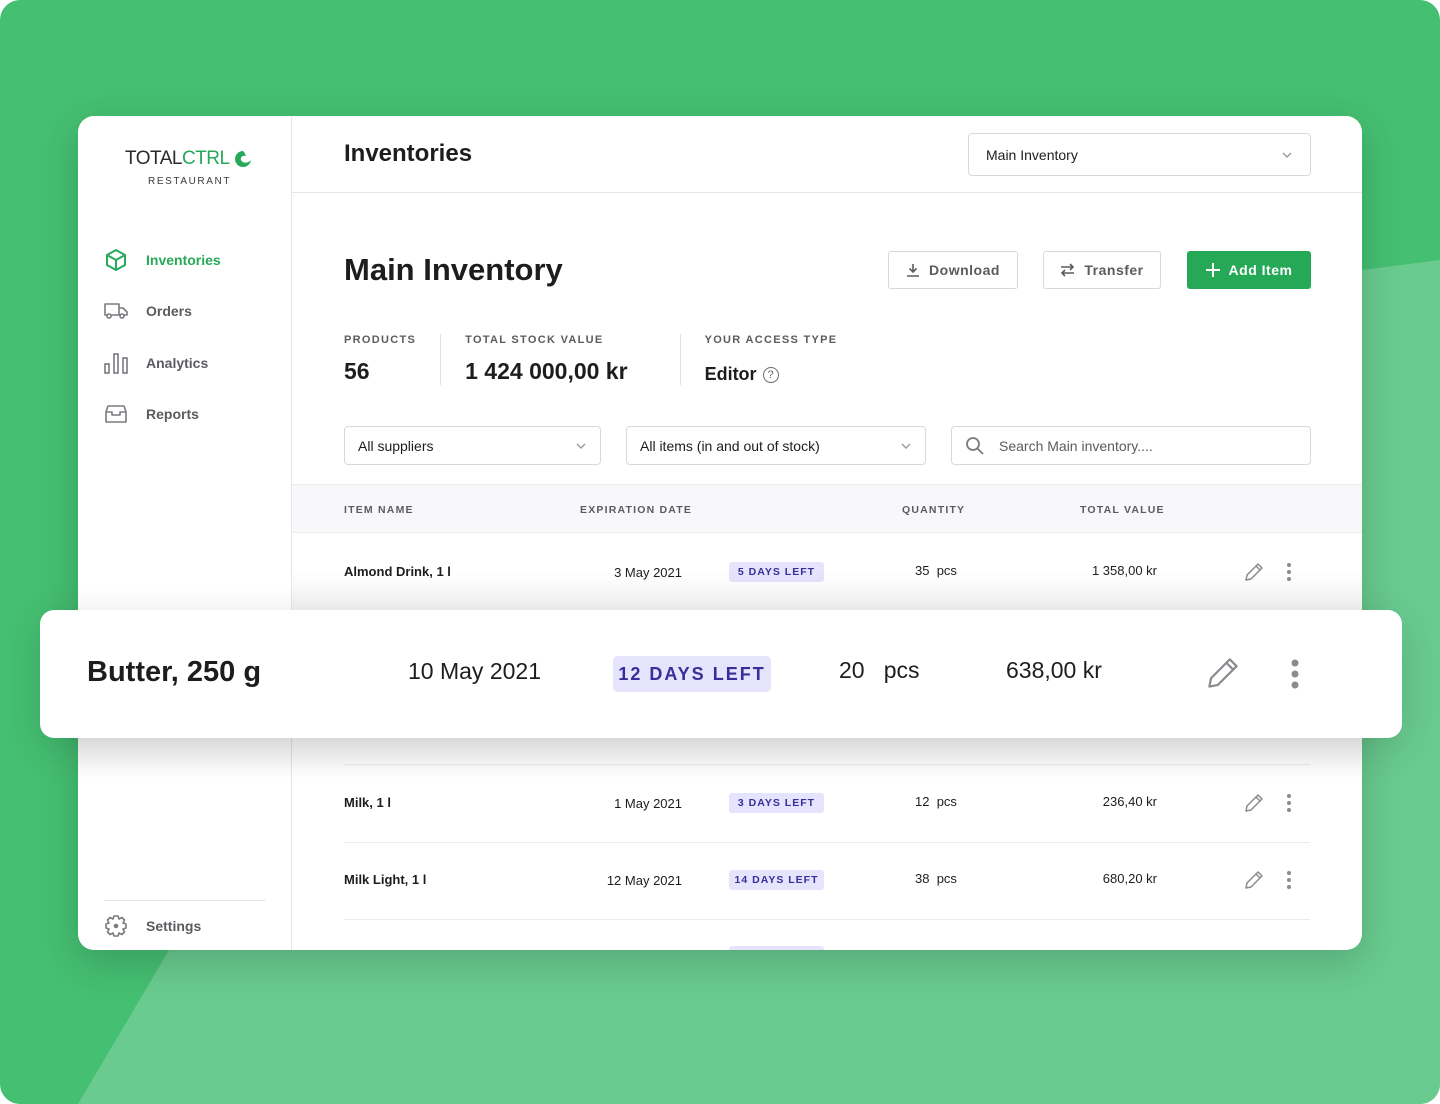  Describe the element at coordinates (242, 159) in the screenshot. I see `logo-swirl-icon` at that location.